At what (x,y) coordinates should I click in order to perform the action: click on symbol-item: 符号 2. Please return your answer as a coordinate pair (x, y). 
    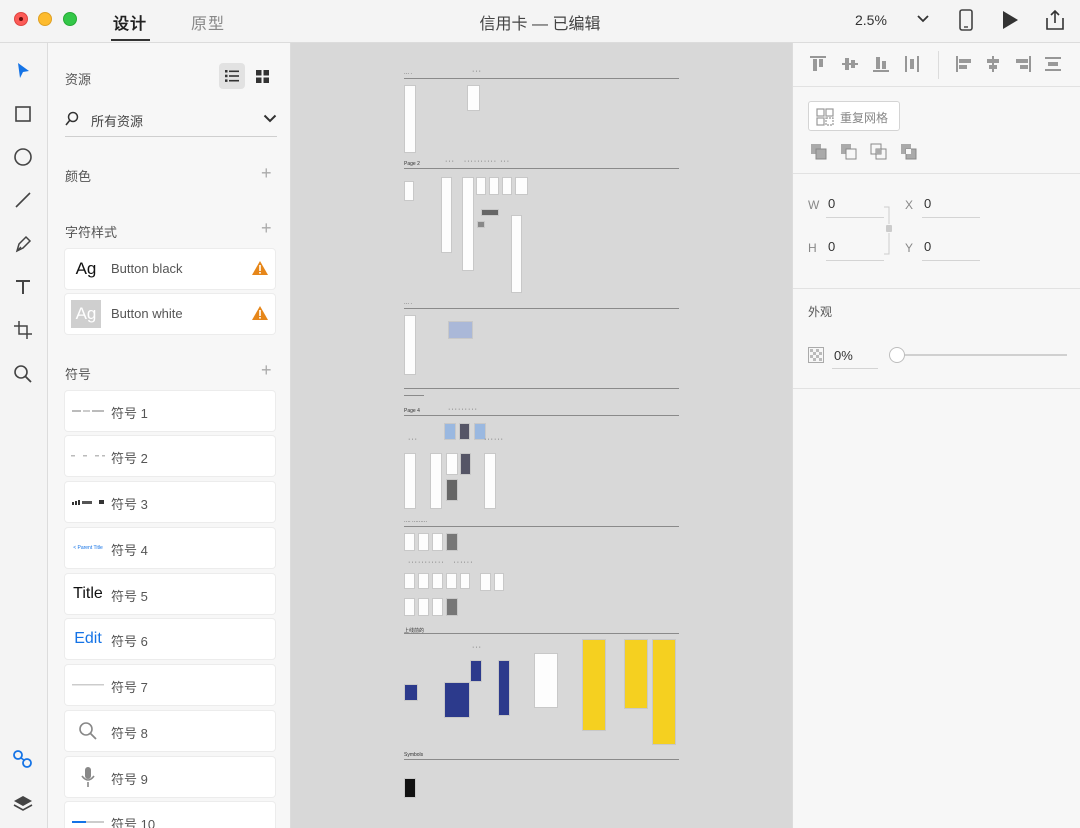
    Looking at the image, I should click on (170, 456).